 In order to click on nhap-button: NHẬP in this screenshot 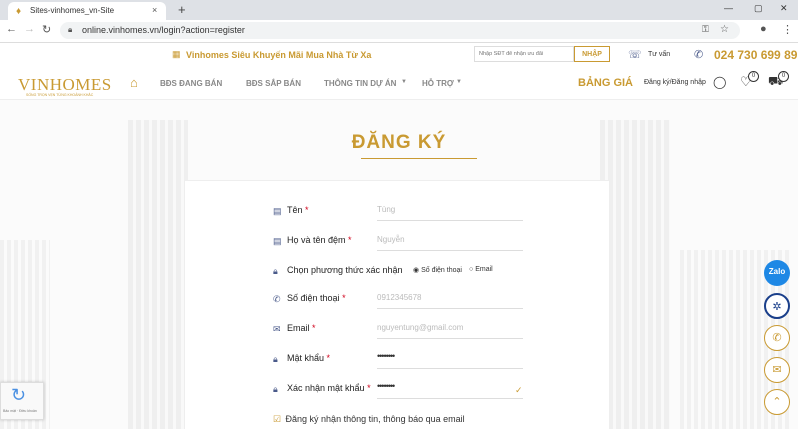, I will do `click(592, 54)`.